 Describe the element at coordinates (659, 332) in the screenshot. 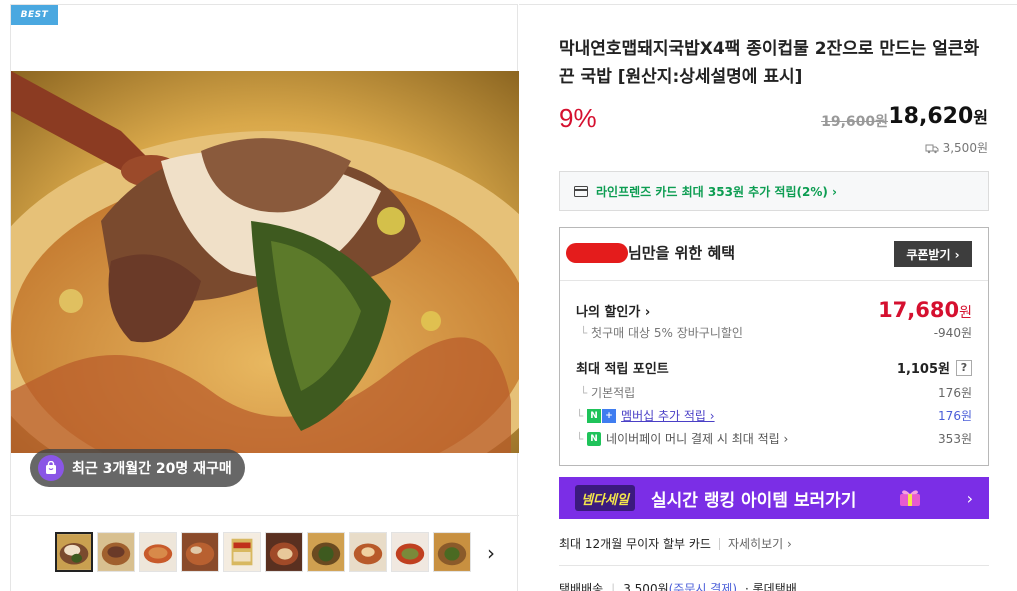

I see `first-purchase-label: 첫구매 대상 5% 장바구니할인` at that location.